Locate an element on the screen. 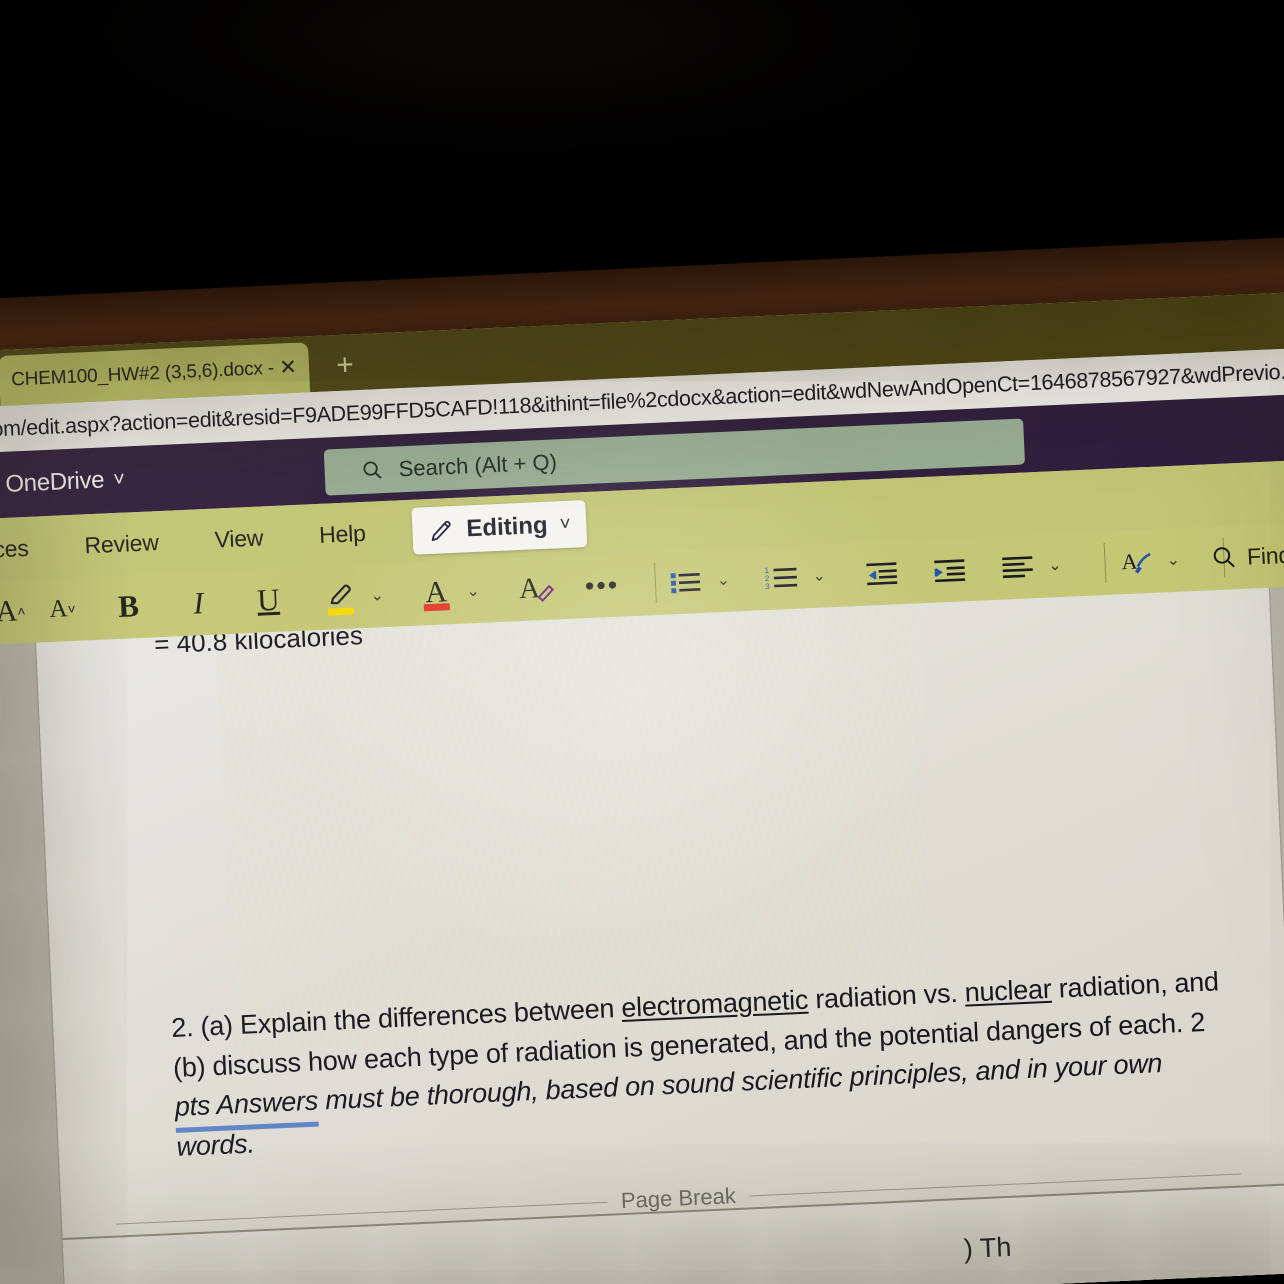  font-color-swatch is located at coordinates (436, 607).